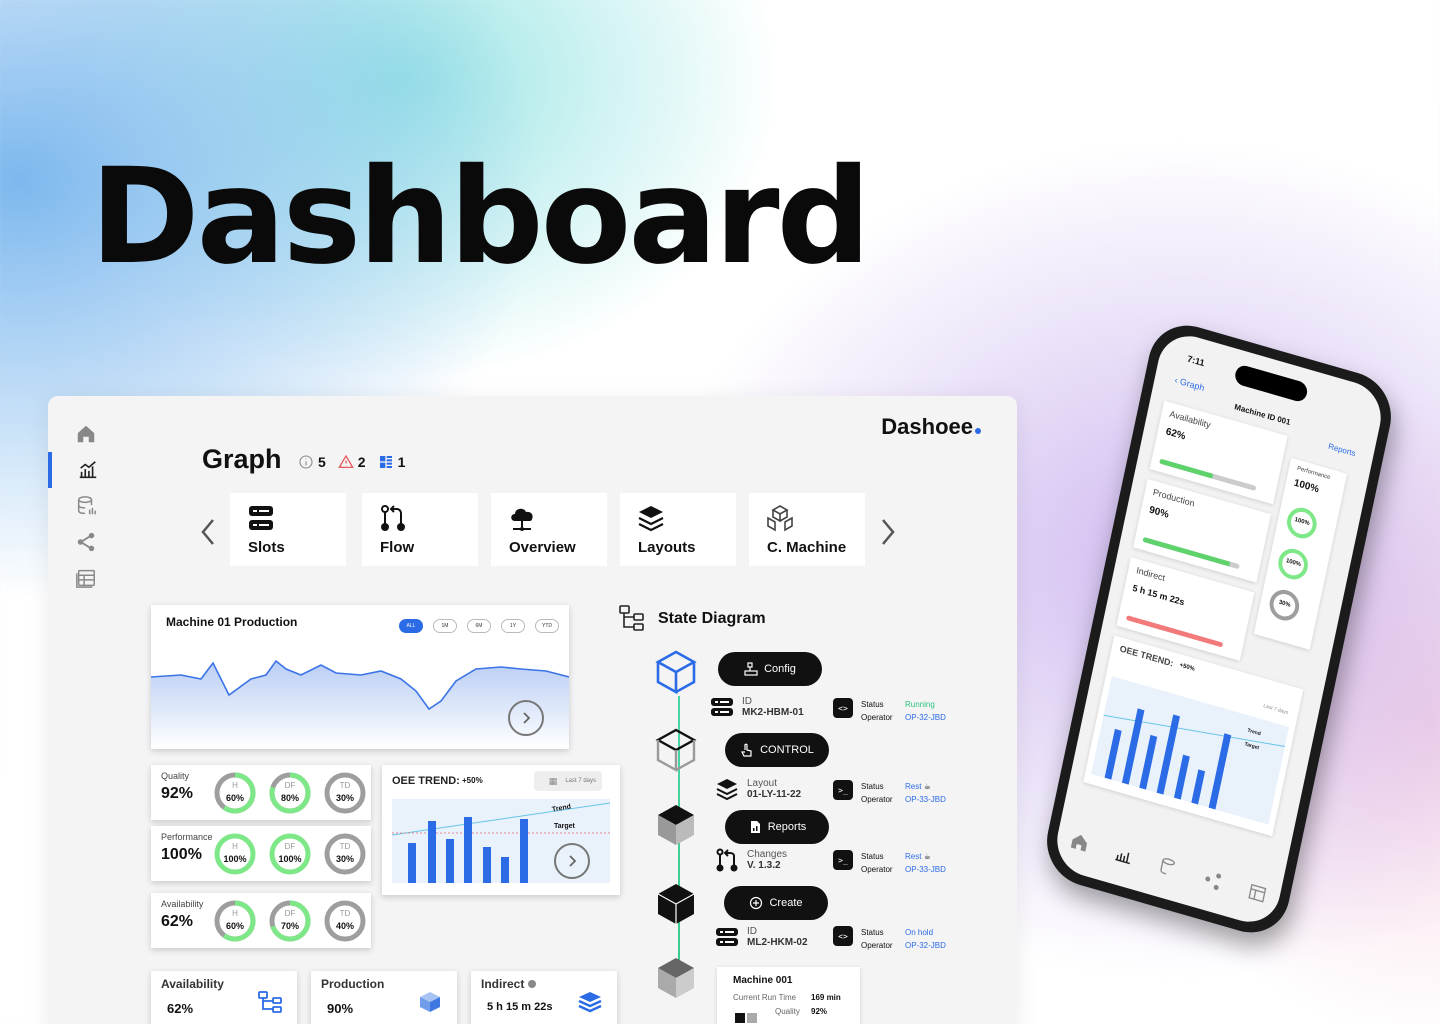  What do you see at coordinates (346, 461) in the screenshot?
I see `warning-icon` at bounding box center [346, 461].